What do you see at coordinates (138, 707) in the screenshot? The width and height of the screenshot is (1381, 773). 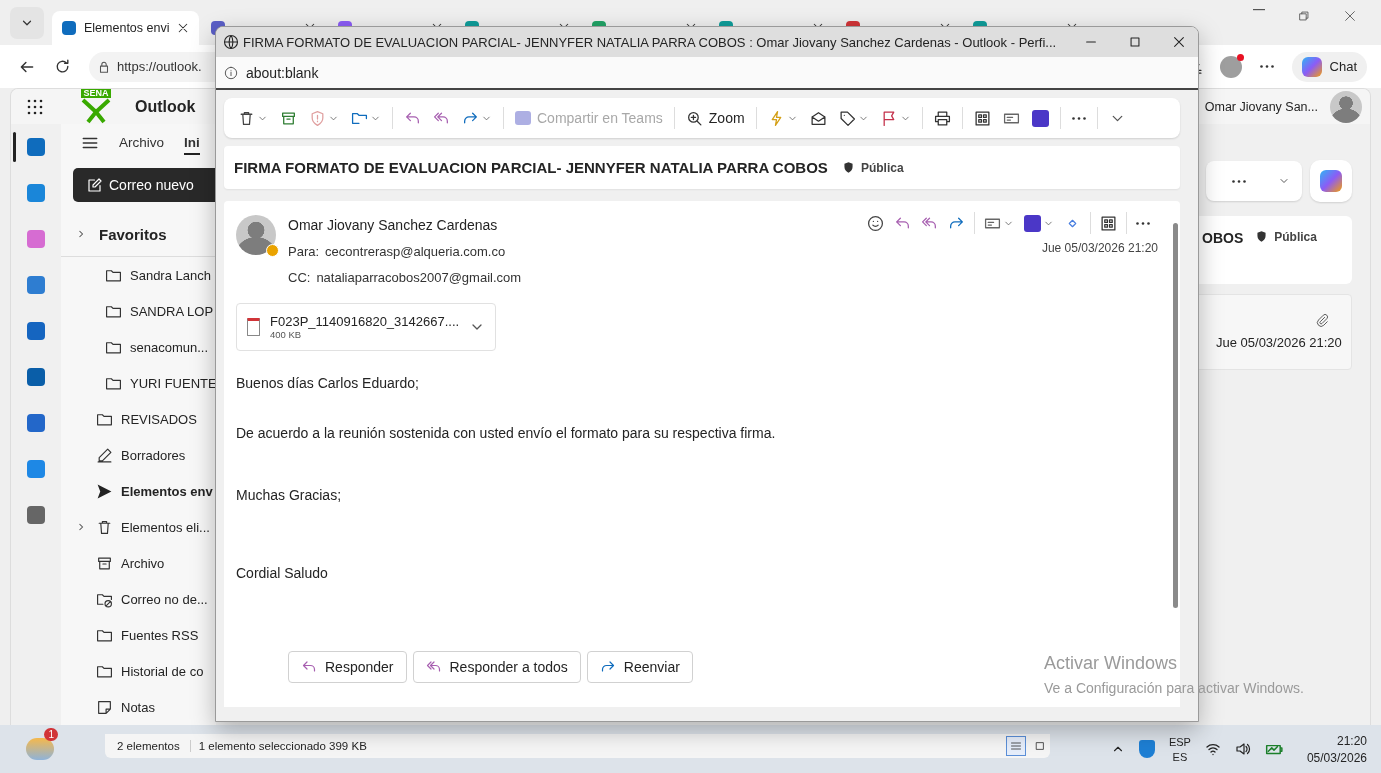 I see `folder-item: Notas` at bounding box center [138, 707].